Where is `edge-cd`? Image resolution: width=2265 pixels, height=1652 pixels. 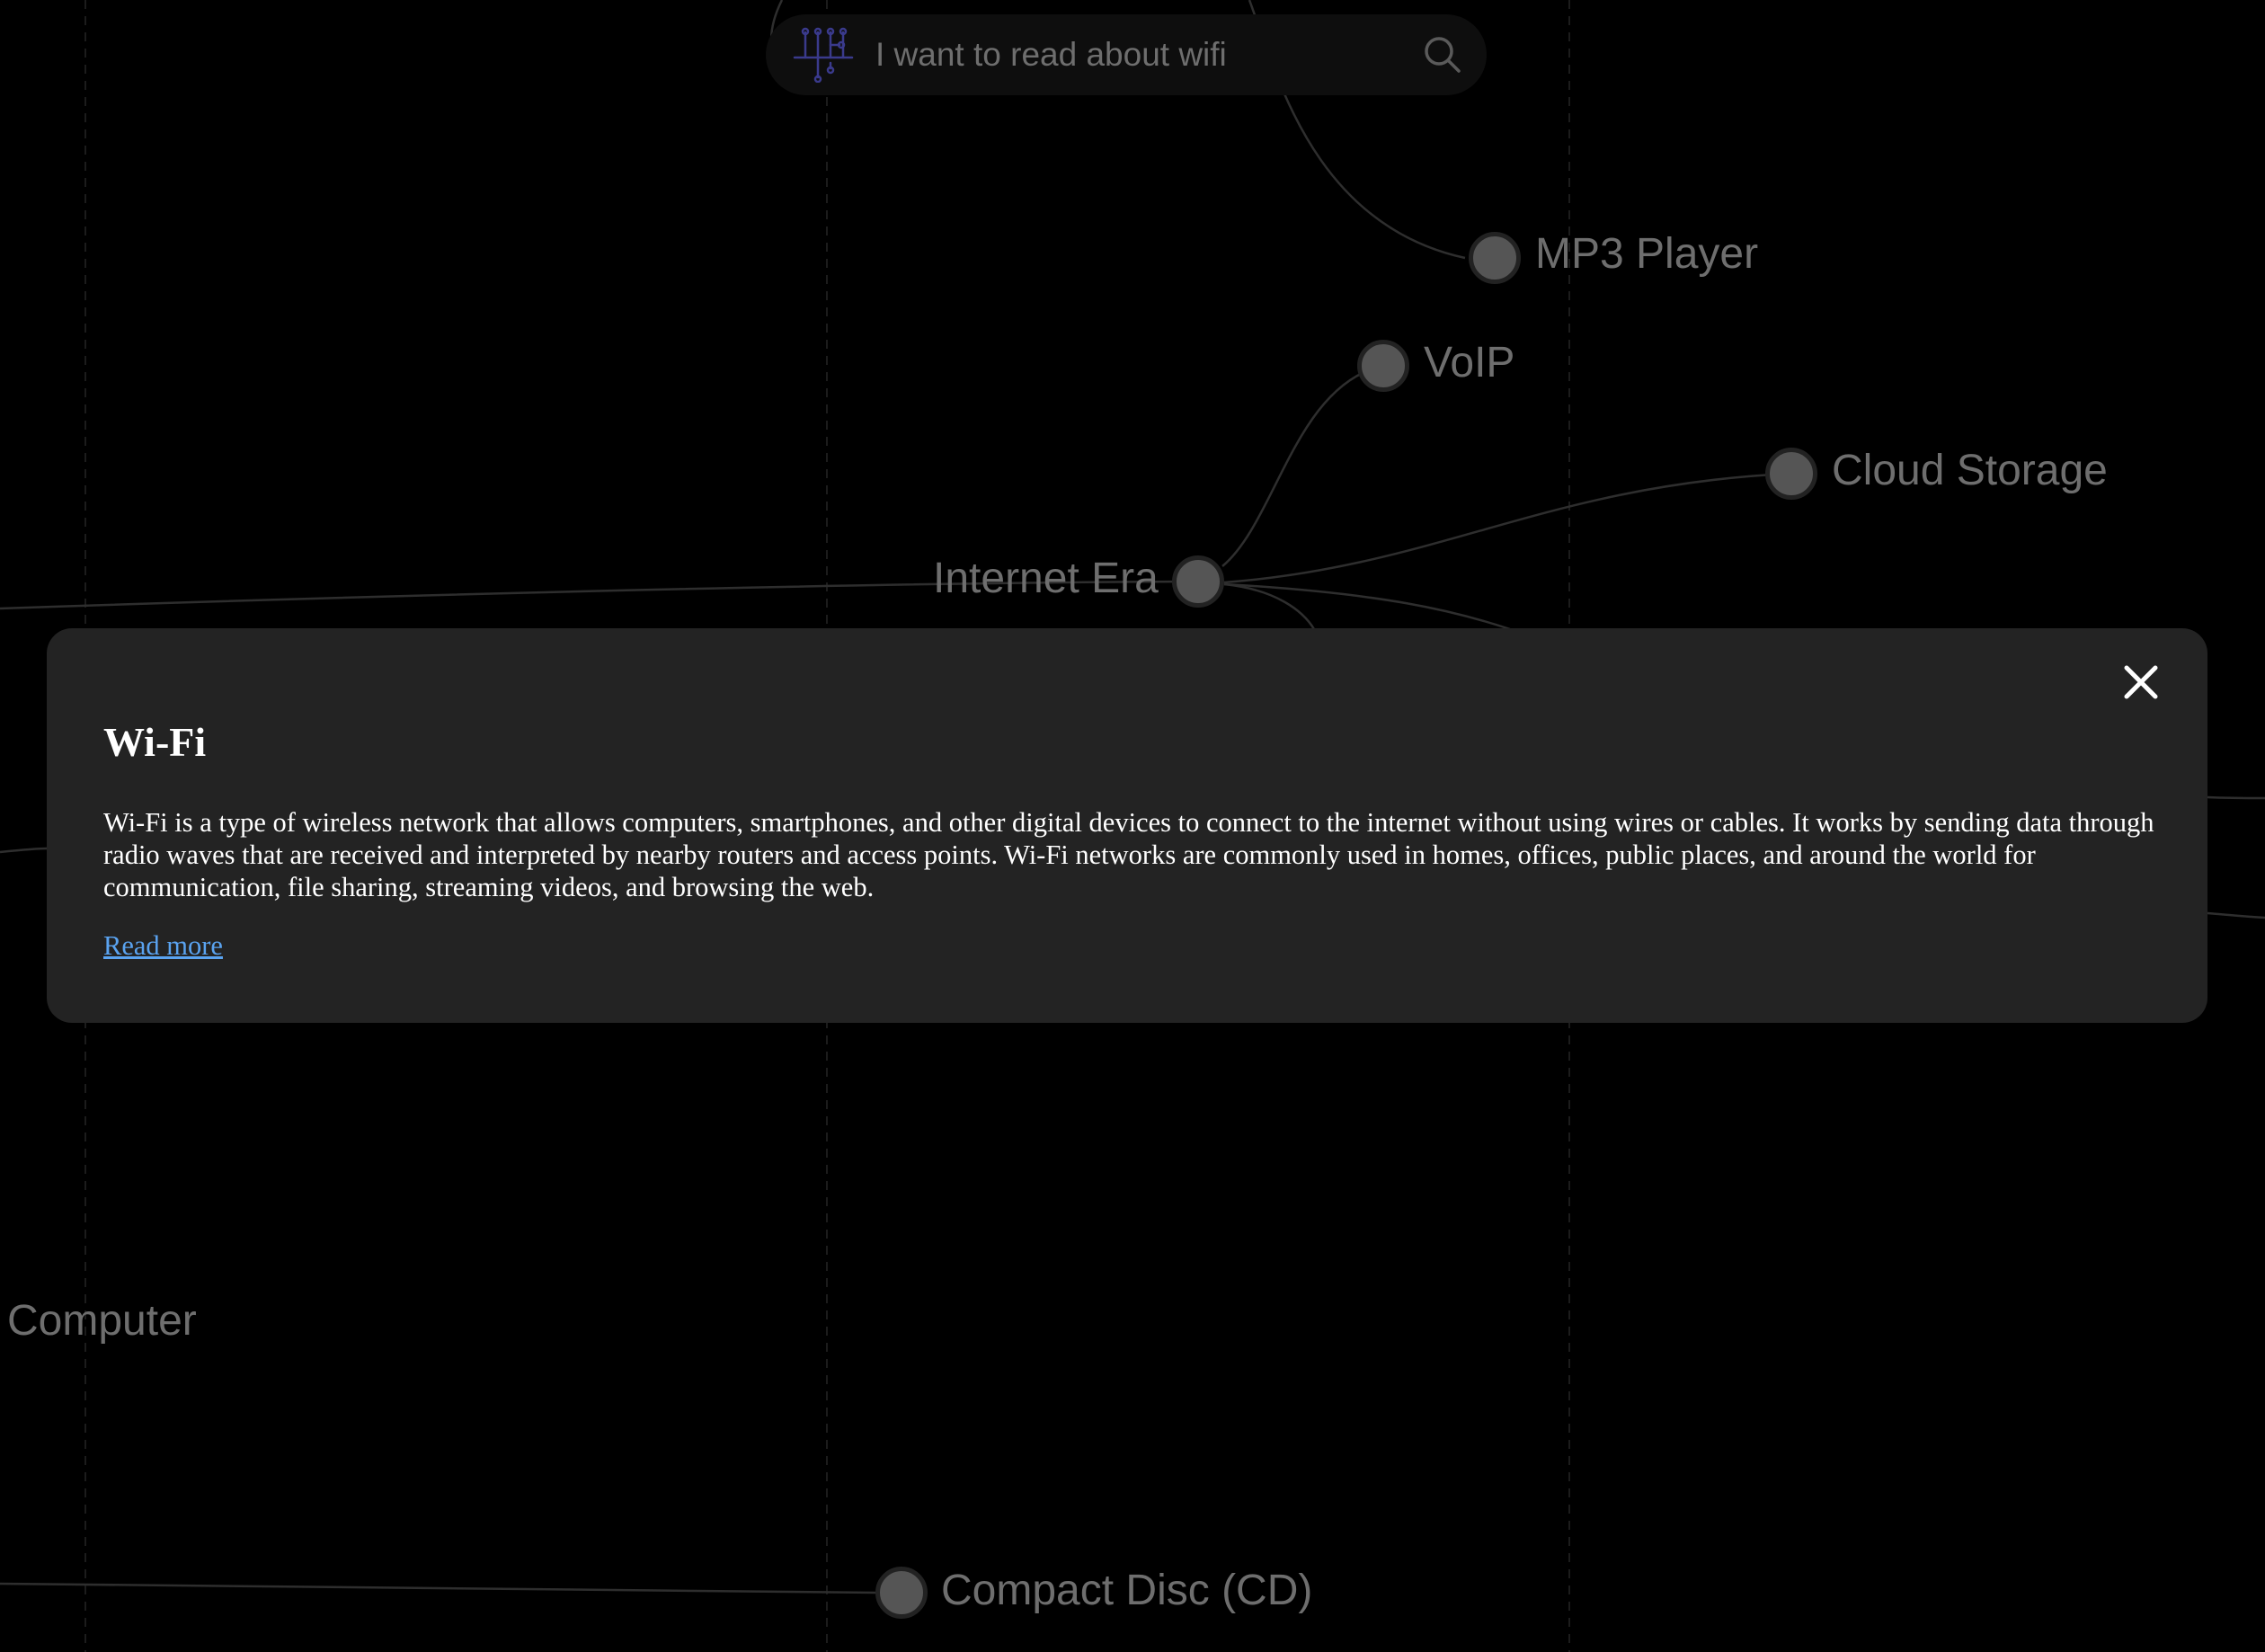 edge-cd is located at coordinates (438, 1588).